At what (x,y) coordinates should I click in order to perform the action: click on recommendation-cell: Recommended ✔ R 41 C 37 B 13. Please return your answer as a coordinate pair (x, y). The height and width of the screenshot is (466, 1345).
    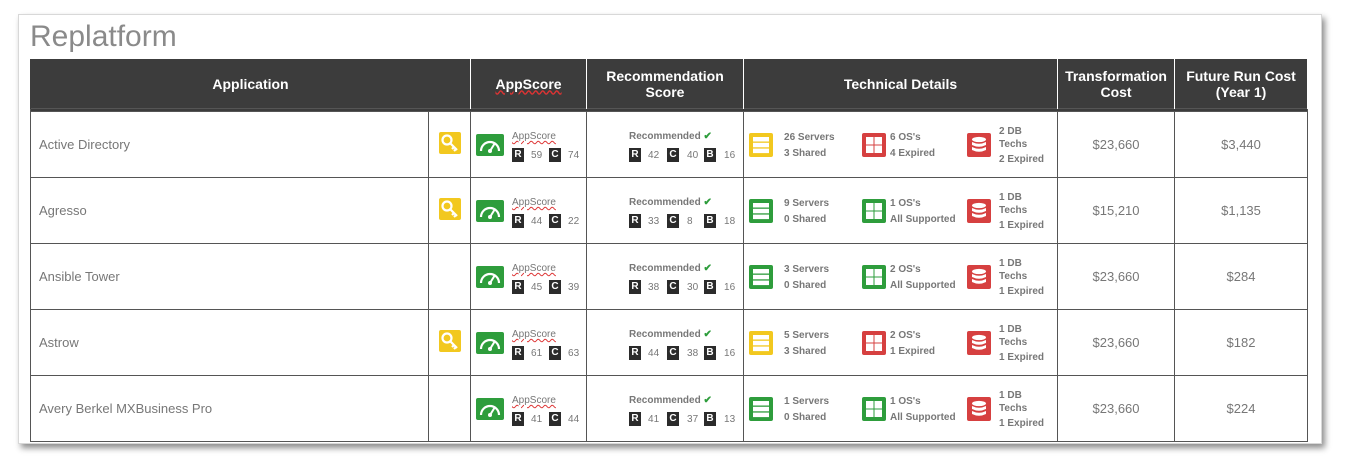
    Looking at the image, I should click on (665, 408).